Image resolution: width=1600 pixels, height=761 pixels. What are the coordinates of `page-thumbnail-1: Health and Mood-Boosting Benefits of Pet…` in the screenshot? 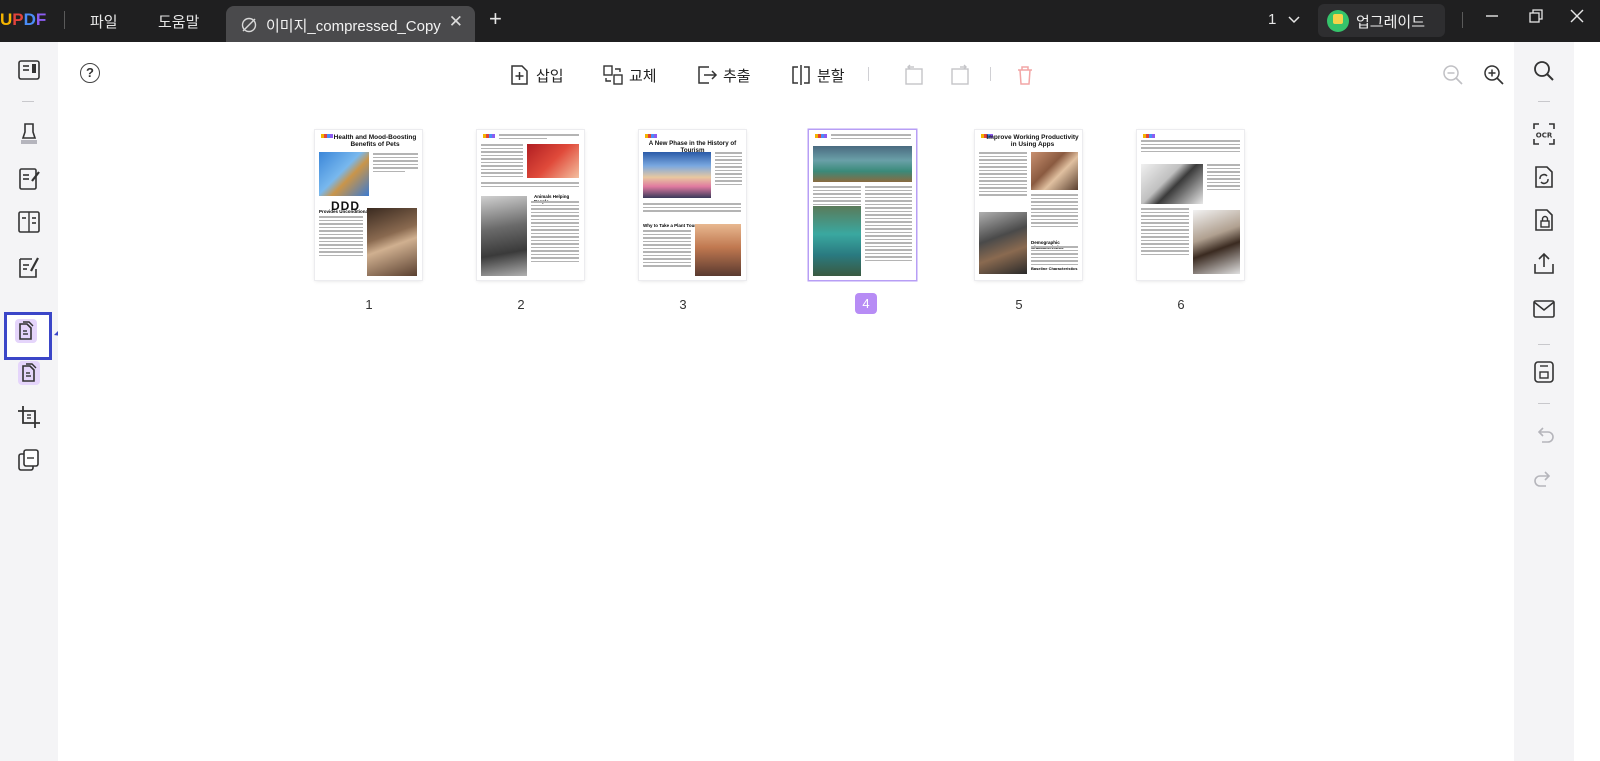 It's located at (368, 205).